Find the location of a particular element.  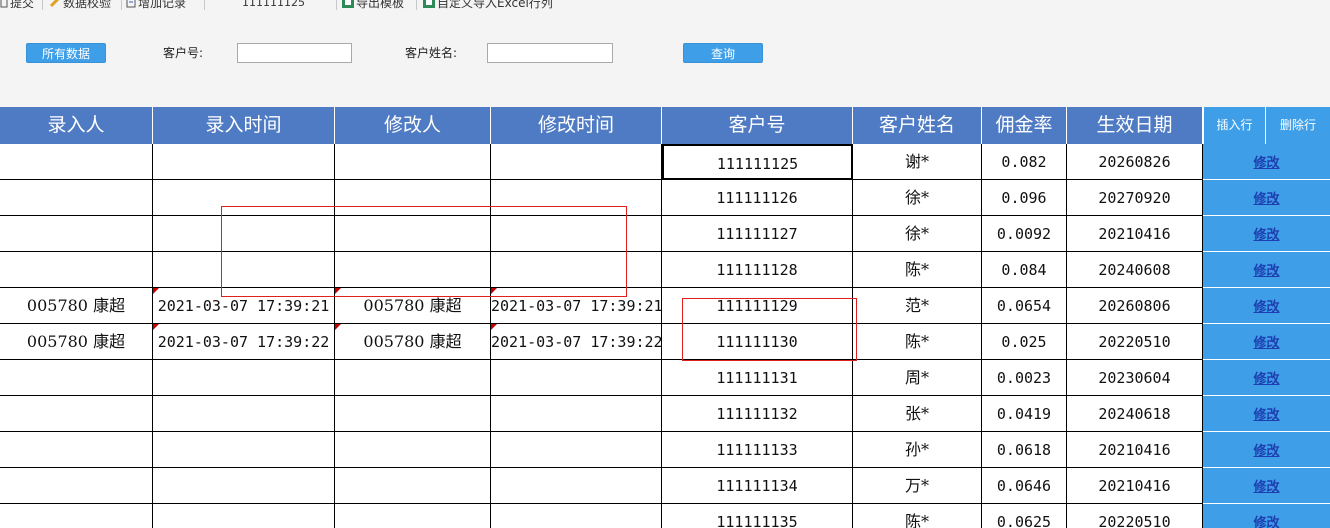

cell-rate: 0.0618 is located at coordinates (1024, 450).